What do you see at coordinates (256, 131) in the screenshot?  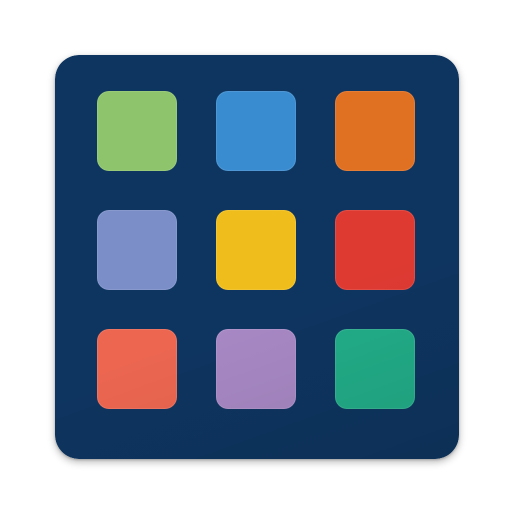 I see `tile-blue` at bounding box center [256, 131].